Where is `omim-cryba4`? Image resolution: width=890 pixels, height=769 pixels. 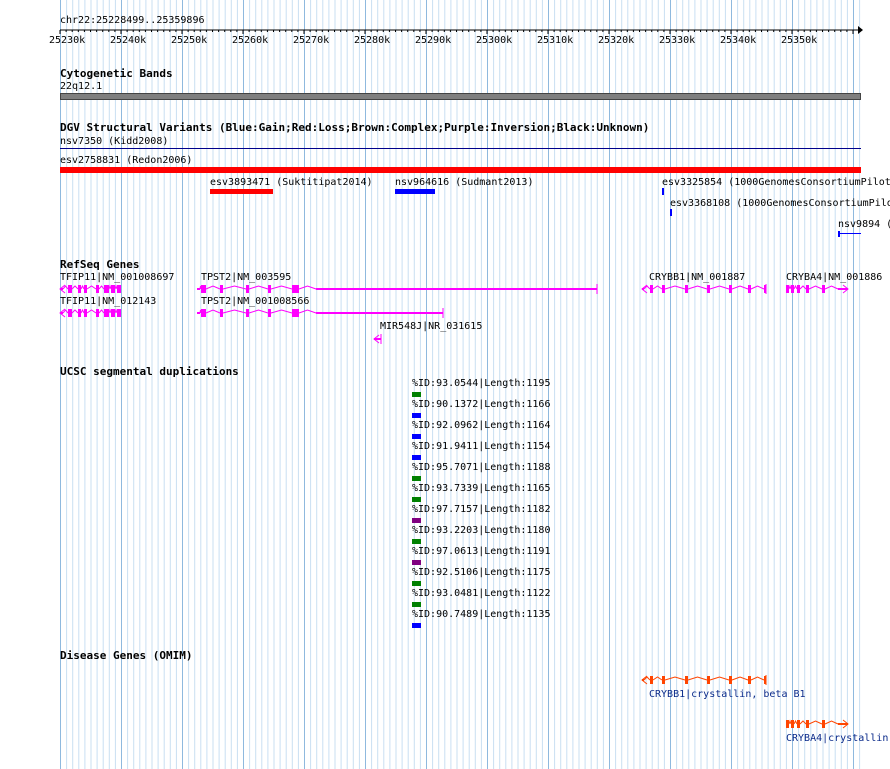
omim-cryba4 is located at coordinates (817, 724).